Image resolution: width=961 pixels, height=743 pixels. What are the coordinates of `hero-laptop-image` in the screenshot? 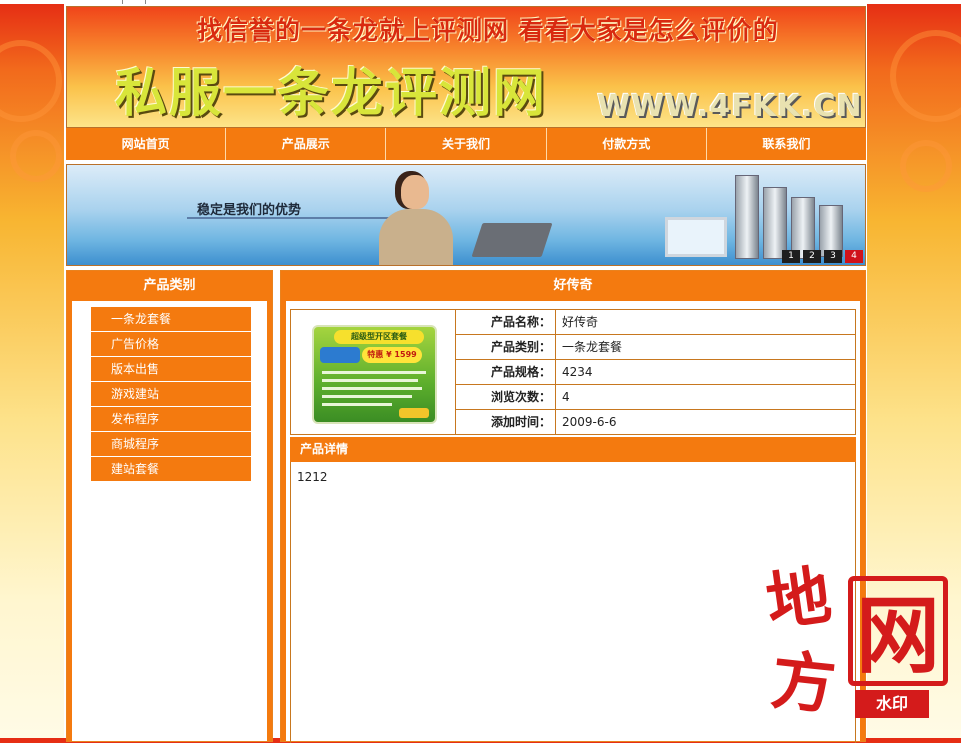 It's located at (512, 240).